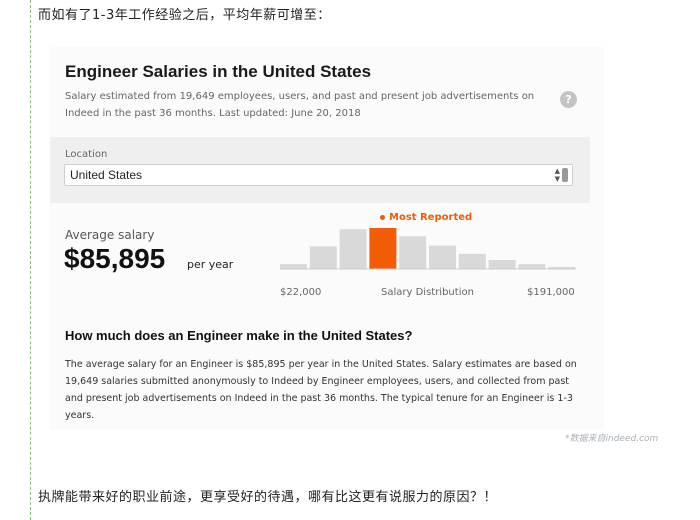 The height and width of the screenshot is (520, 700). I want to click on quote-guide-line, so click(30, 260).